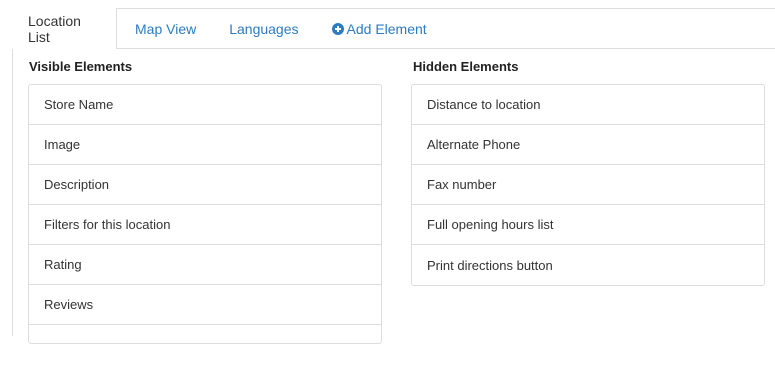 The width and height of the screenshot is (775, 365). I want to click on tab-label: Location List, so click(54, 28).